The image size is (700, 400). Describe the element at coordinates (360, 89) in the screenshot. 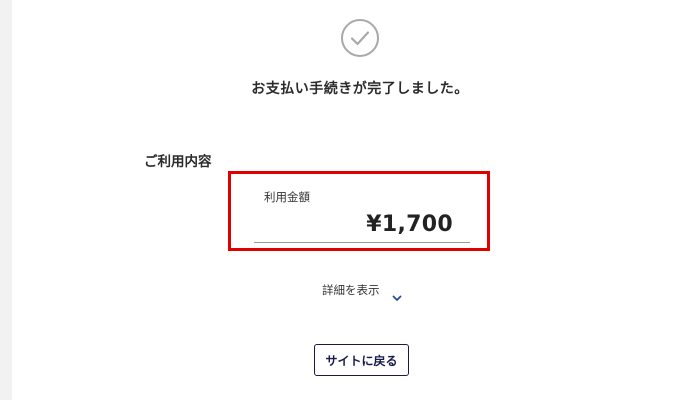

I see `payment-complete-message: お支払い手続きが完了しました。` at that location.